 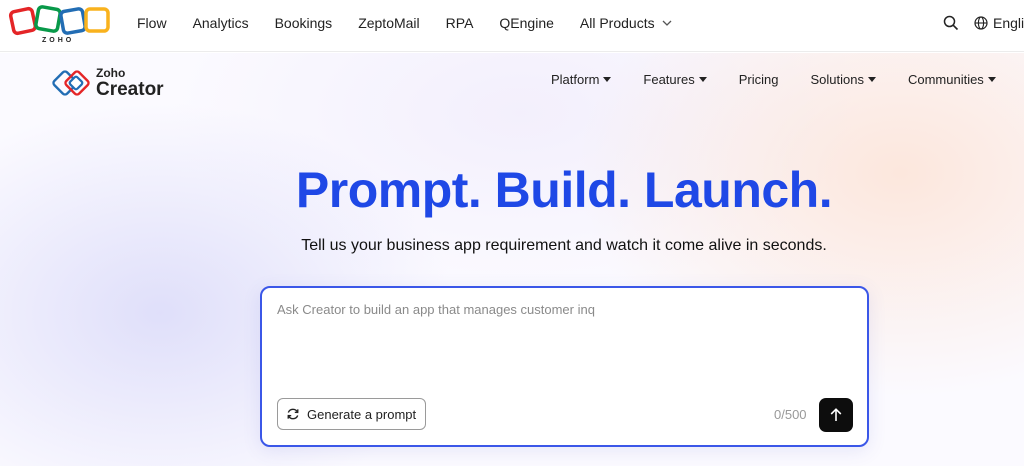 I want to click on zoho-logo: ZOHO, so click(x=60, y=25).